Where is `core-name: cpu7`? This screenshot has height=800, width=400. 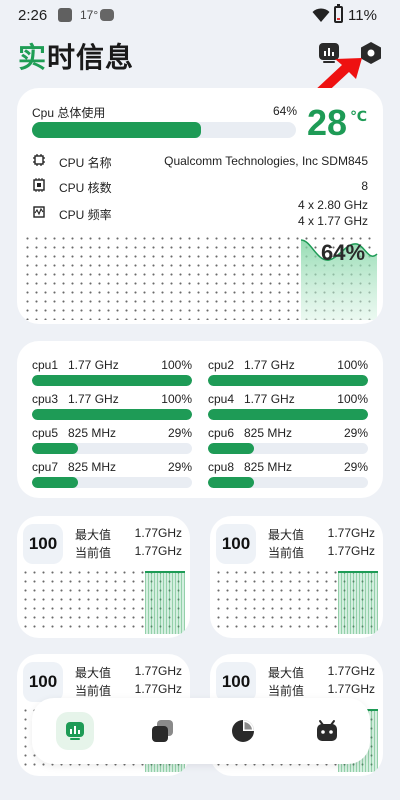
core-name: cpu7 is located at coordinates (45, 467).